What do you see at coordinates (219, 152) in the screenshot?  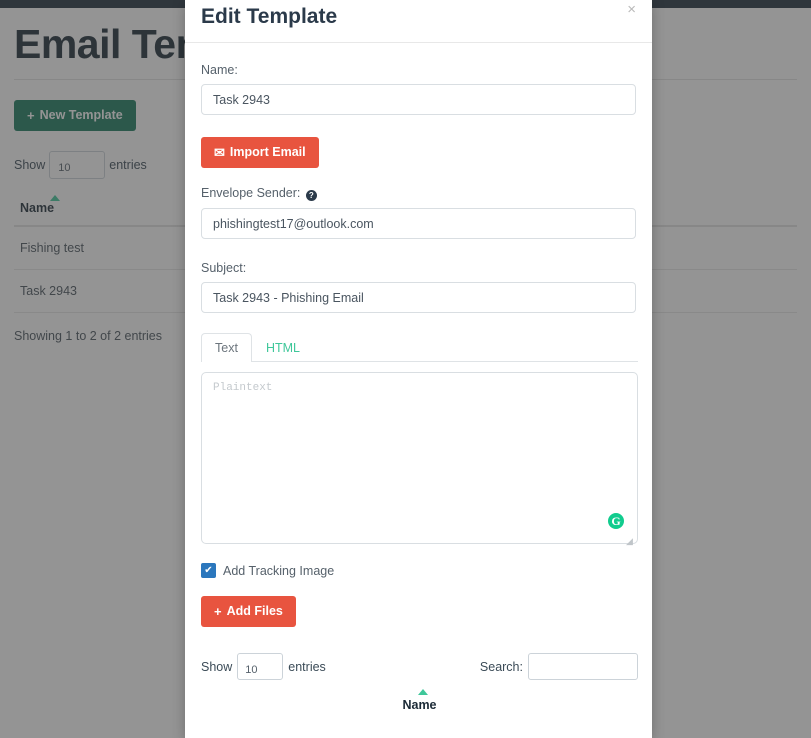 I see `envelope-icon: ✉` at bounding box center [219, 152].